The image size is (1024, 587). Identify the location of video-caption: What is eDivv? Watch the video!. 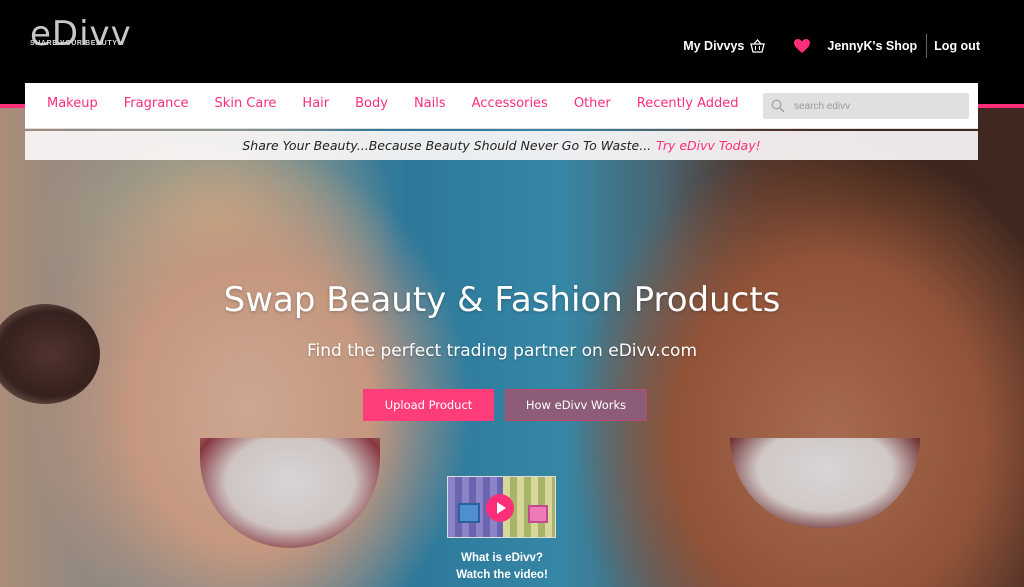
(502, 567).